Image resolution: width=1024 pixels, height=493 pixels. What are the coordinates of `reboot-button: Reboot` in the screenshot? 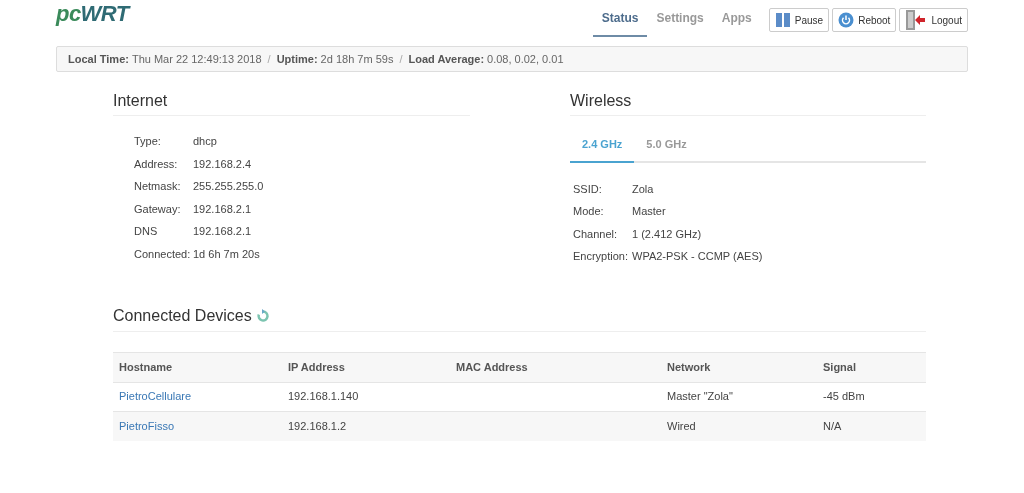 It's located at (864, 20).